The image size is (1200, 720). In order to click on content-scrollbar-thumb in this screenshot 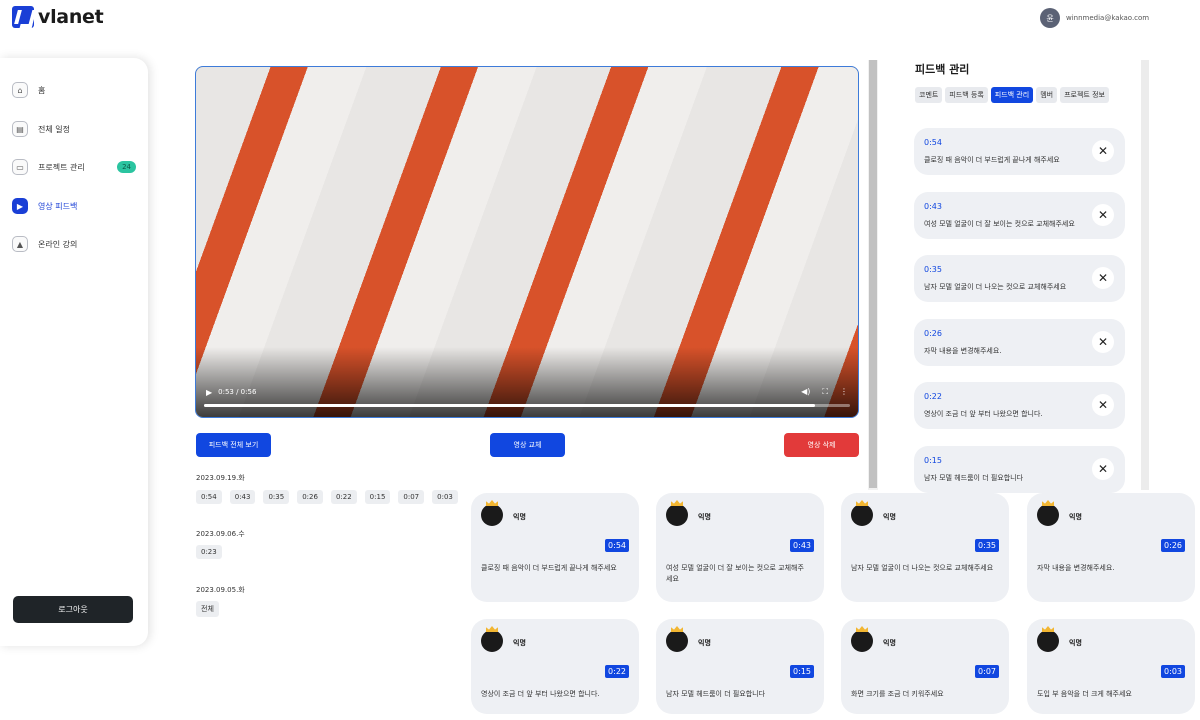, I will do `click(873, 274)`.